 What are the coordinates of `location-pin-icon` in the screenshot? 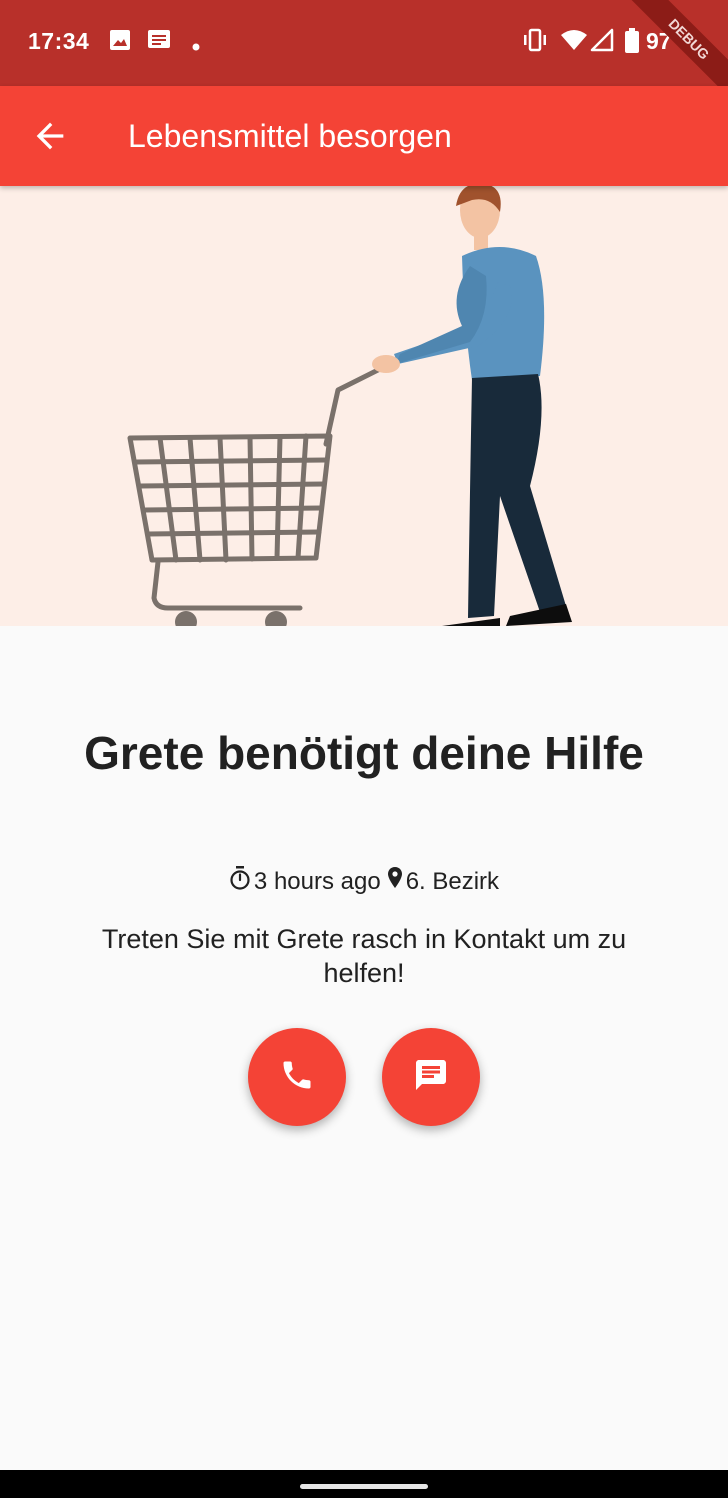 It's located at (396, 881).